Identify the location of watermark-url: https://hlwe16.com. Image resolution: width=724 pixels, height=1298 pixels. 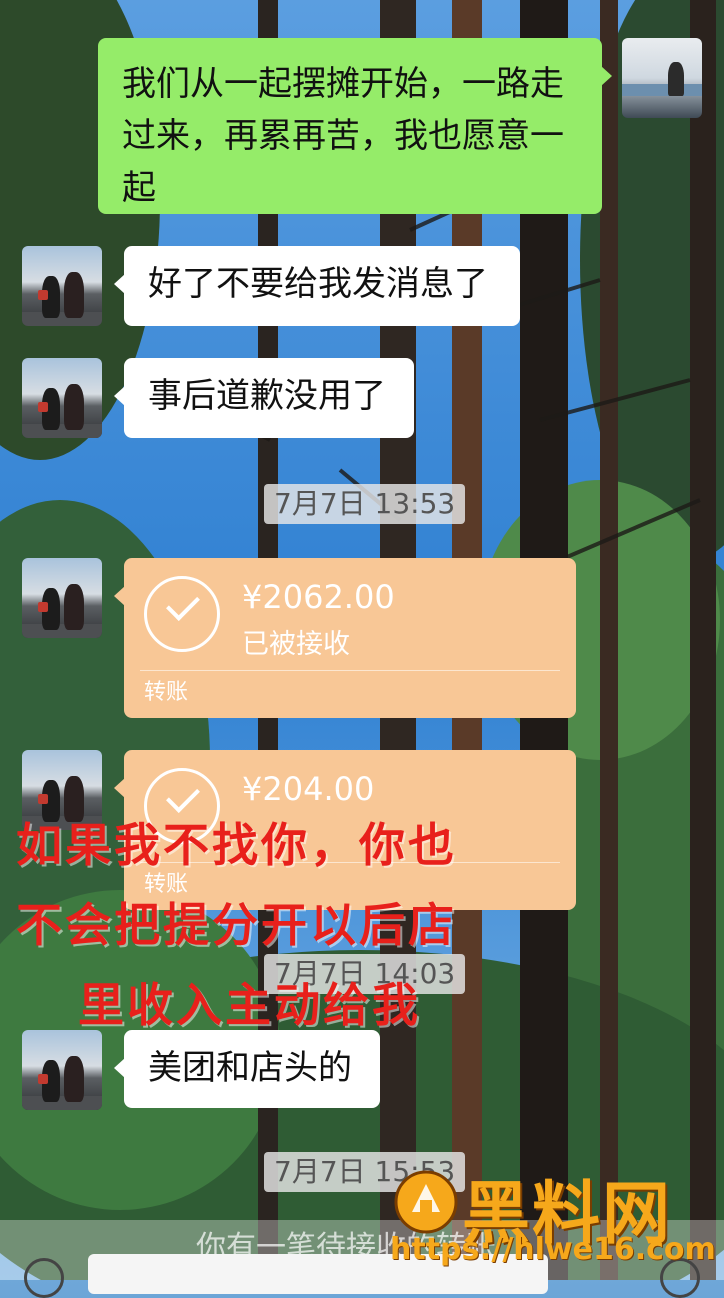
(553, 1249).